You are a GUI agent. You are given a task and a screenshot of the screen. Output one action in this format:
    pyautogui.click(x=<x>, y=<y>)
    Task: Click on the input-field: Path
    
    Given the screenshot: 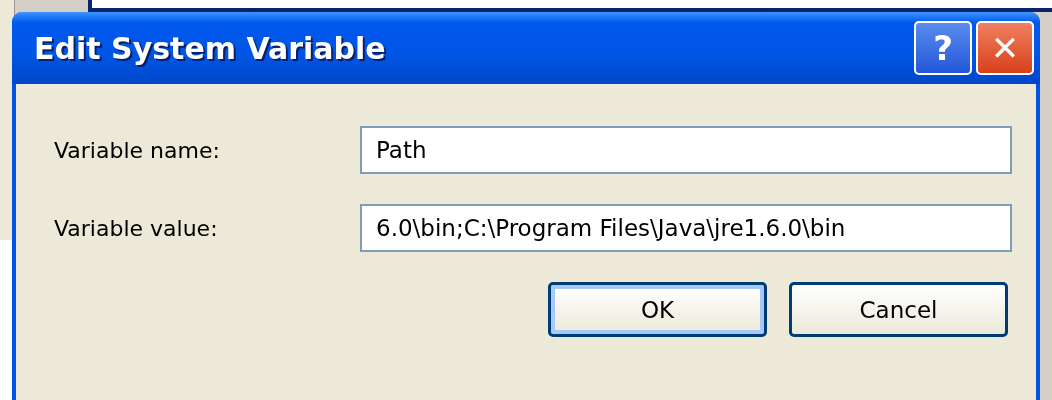 What is the action you would take?
    pyautogui.click(x=686, y=150)
    